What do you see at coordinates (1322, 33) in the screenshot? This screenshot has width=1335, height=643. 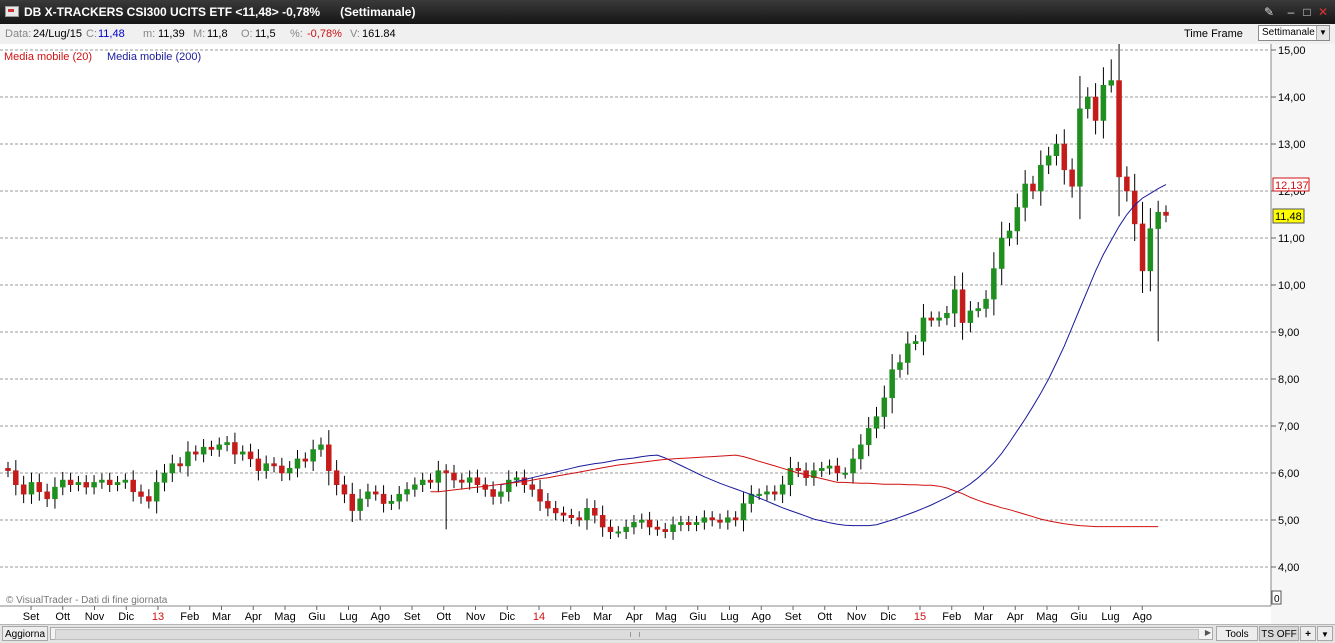 I see `chevron-down-icon: ▼` at bounding box center [1322, 33].